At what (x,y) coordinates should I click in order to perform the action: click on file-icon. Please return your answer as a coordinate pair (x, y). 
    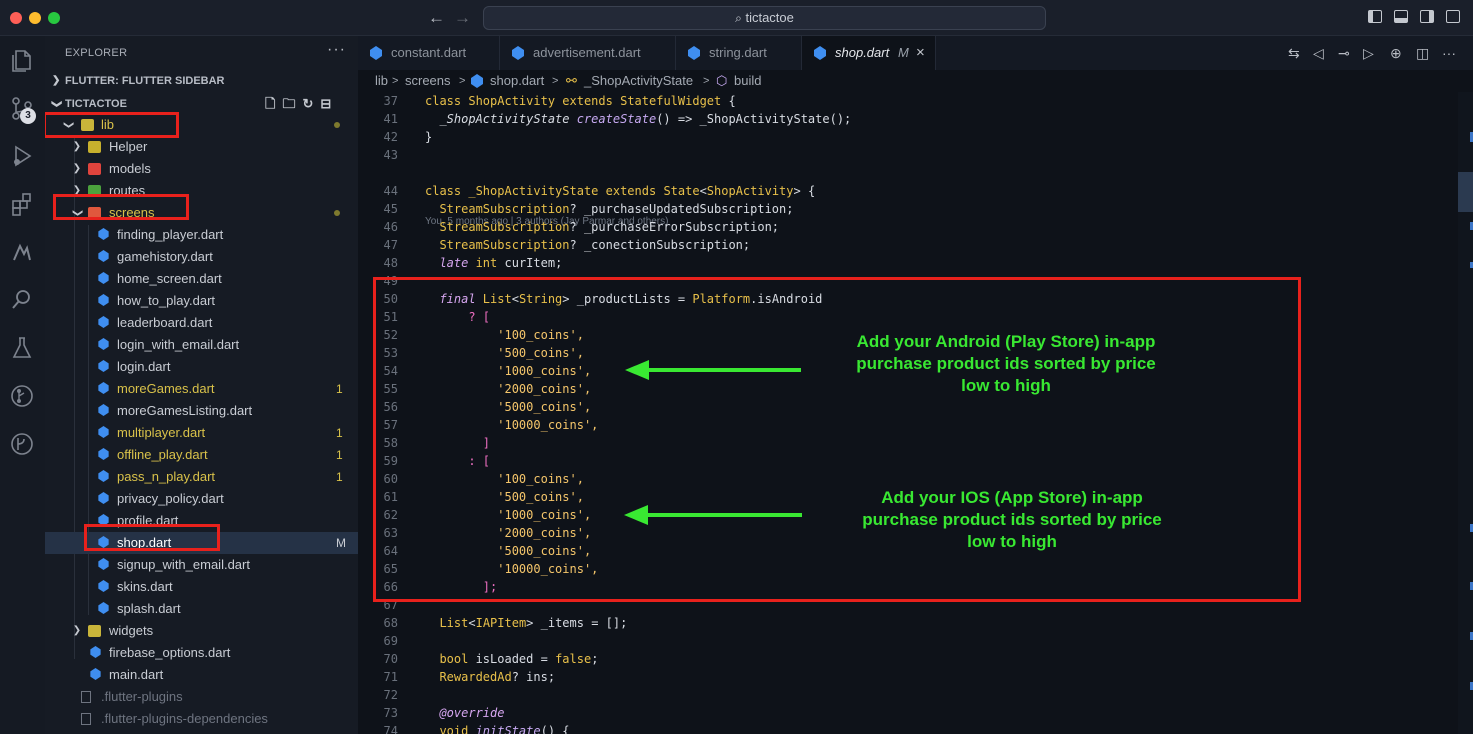
    Looking at the image, I should click on (86, 697).